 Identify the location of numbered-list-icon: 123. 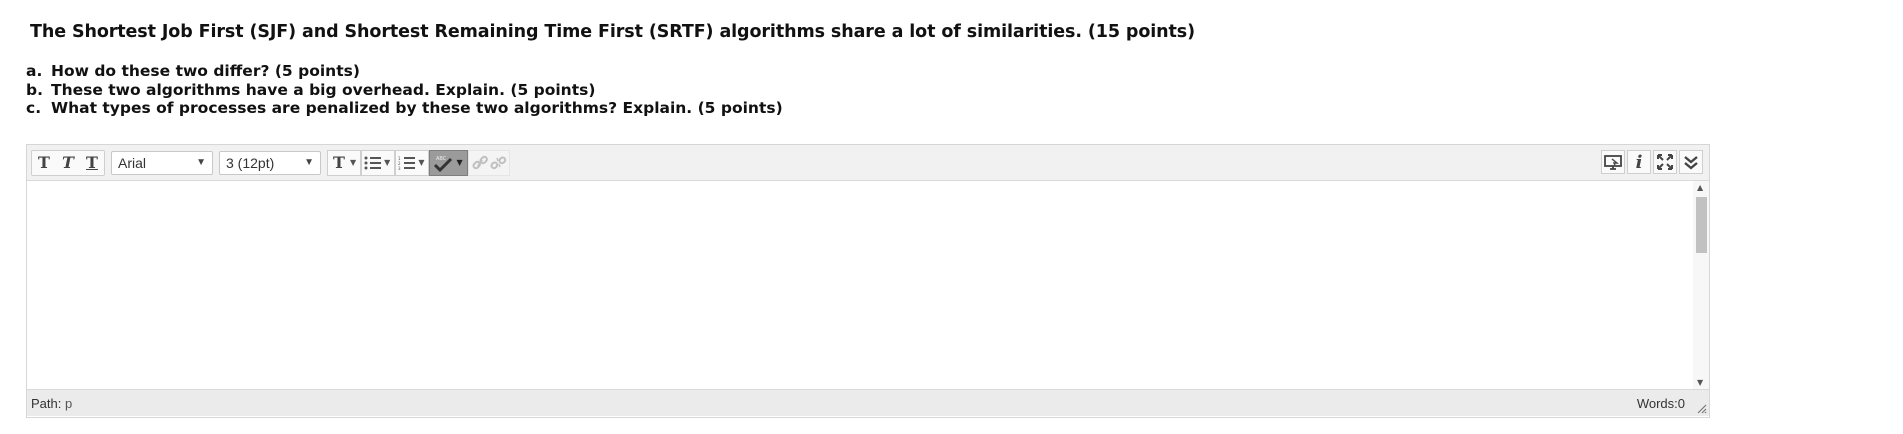
(407, 163).